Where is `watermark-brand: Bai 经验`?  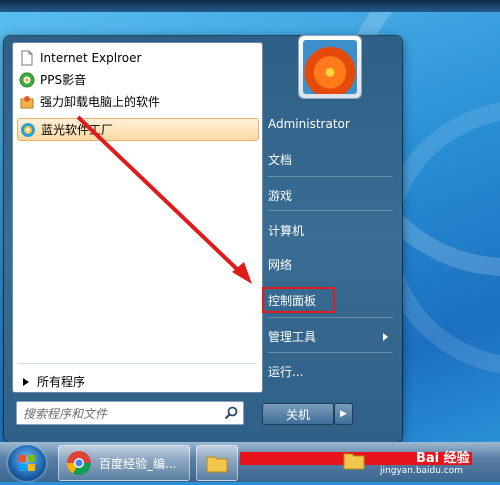
watermark-brand: Bai 经验 is located at coordinates (443, 458).